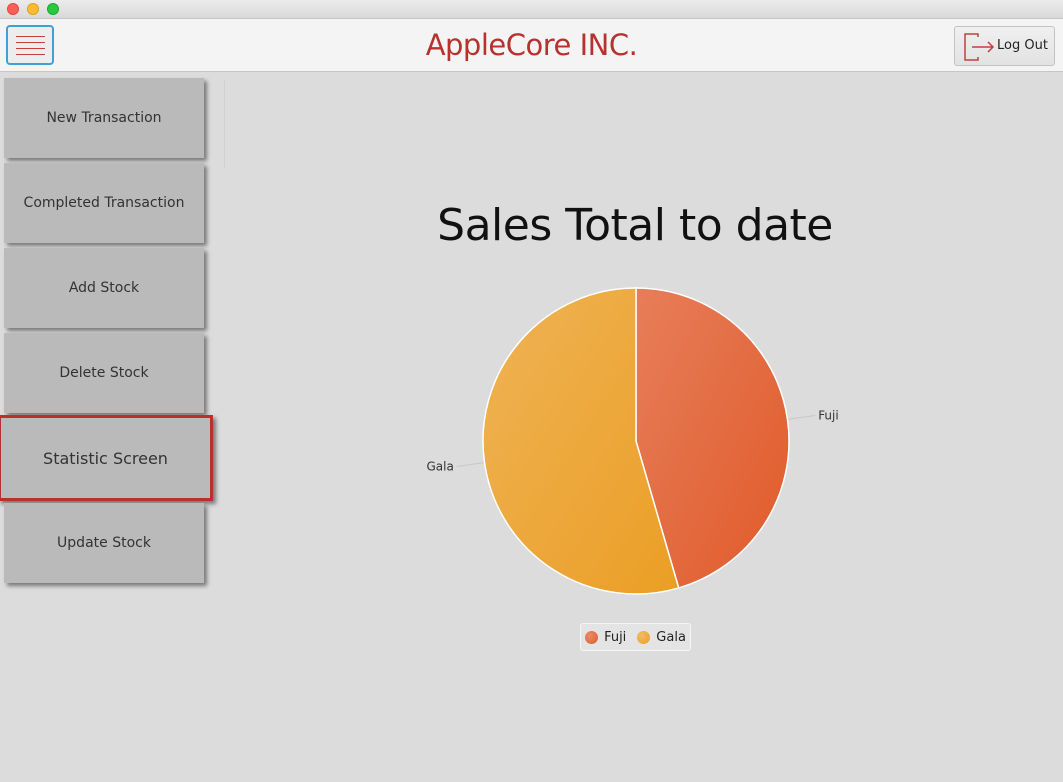  Describe the element at coordinates (671, 637) in the screenshot. I see `legend-label: Gala` at that location.